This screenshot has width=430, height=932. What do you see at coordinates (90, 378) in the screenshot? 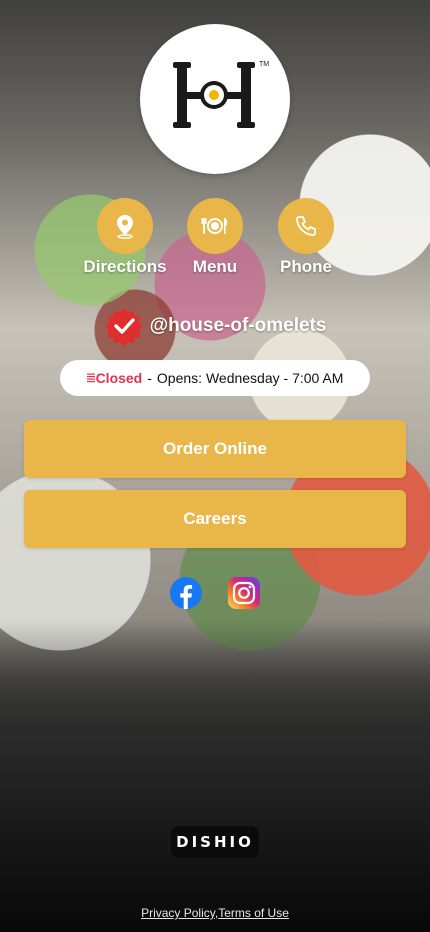
I see `list-icon` at bounding box center [90, 378].